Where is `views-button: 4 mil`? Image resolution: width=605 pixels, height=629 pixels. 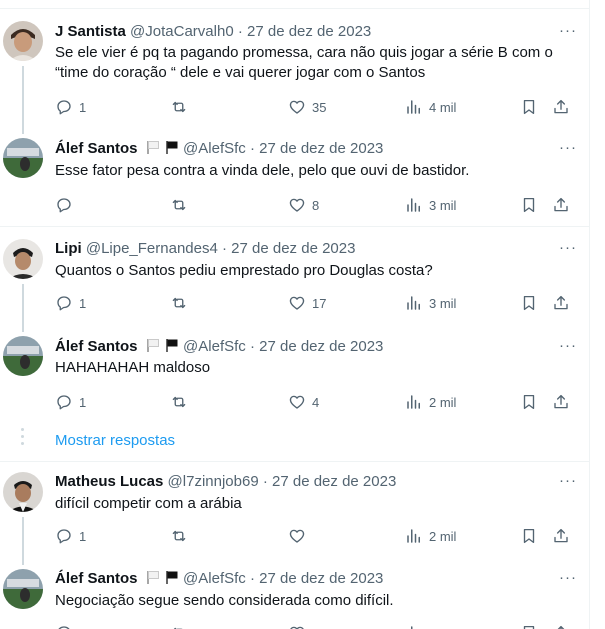
views-button: 4 mil is located at coordinates (430, 107).